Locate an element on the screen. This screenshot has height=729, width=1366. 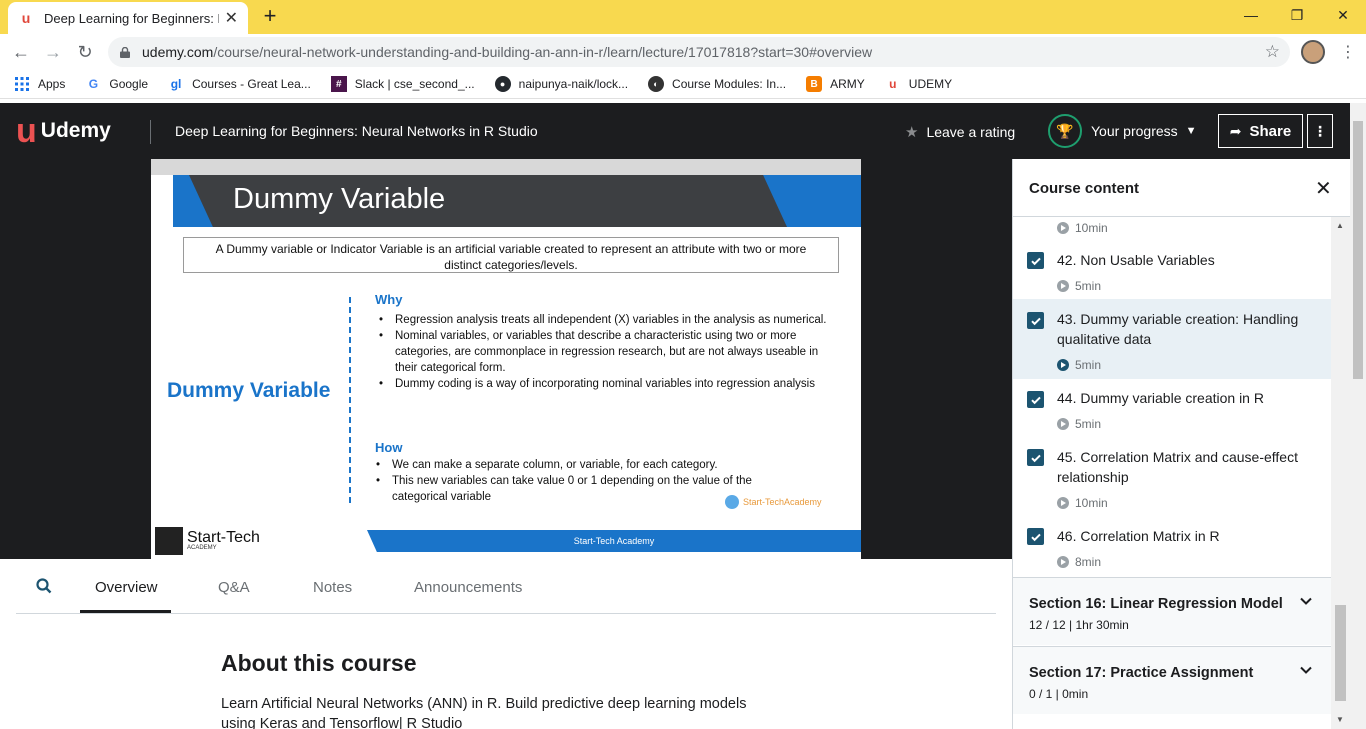
github-icon: ● is located at coordinates (502, 84).